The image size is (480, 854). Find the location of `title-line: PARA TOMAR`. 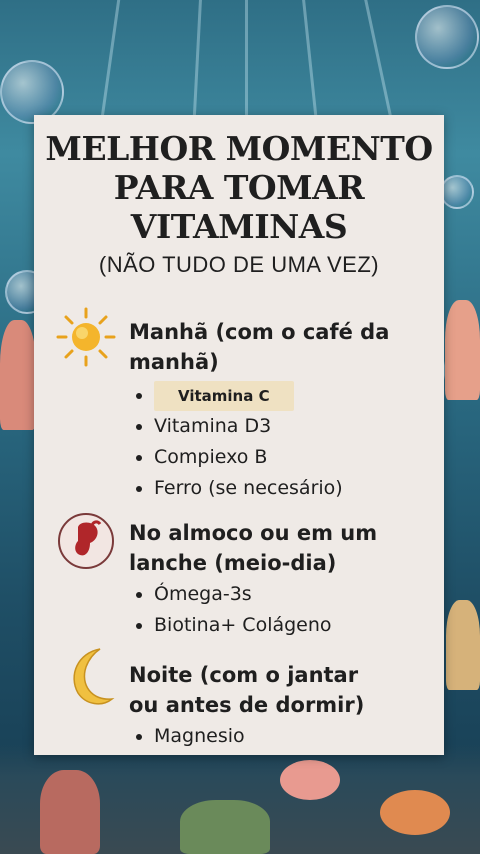

title-line: PARA TOMAR is located at coordinates (239, 187).